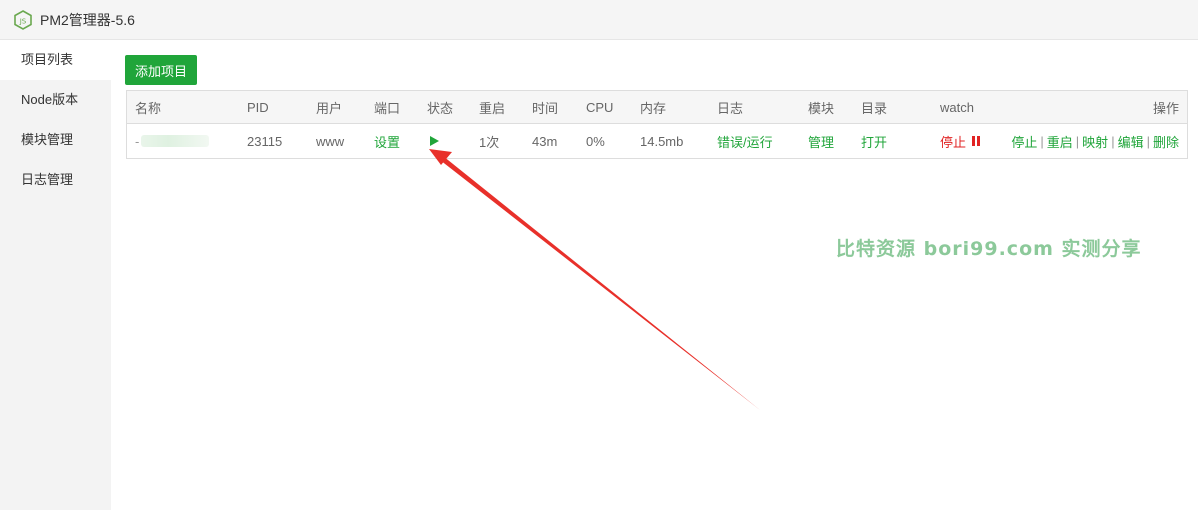 This screenshot has height=510, width=1198. Describe the element at coordinates (137, 141) in the screenshot. I see `project-name-text: -` at that location.